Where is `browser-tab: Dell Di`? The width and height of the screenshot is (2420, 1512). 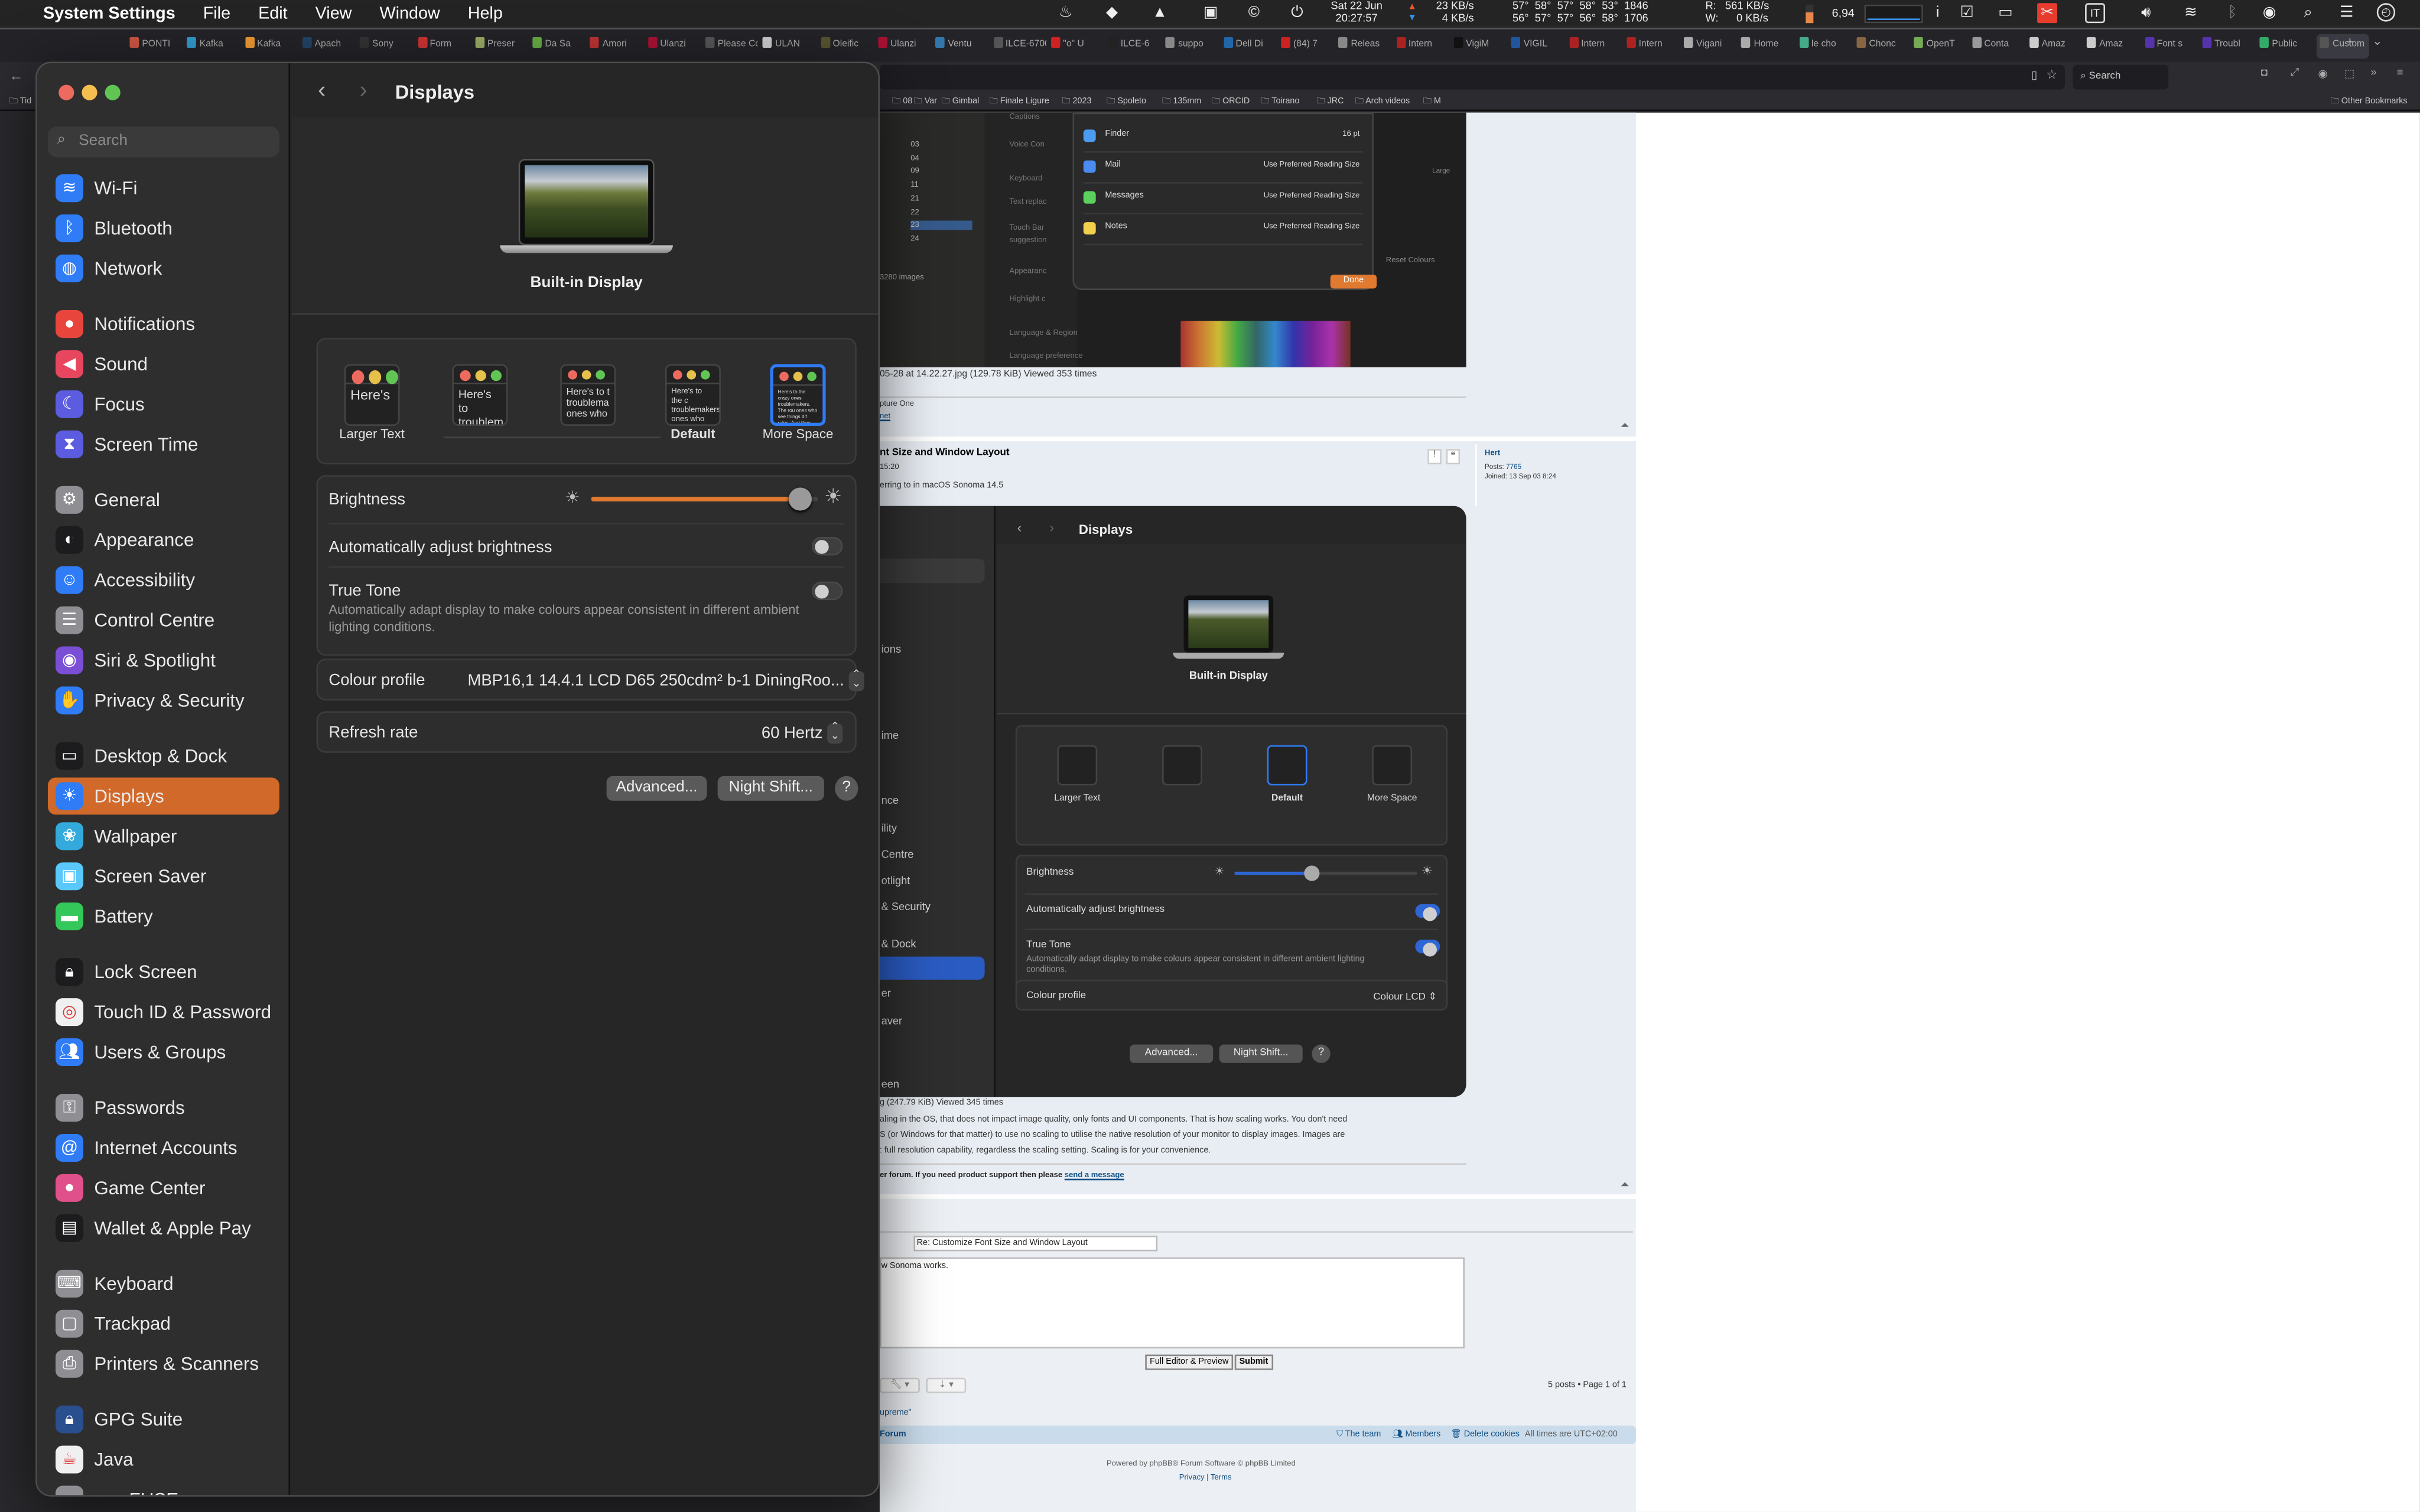 browser-tab: Dell Di is located at coordinates (1249, 43).